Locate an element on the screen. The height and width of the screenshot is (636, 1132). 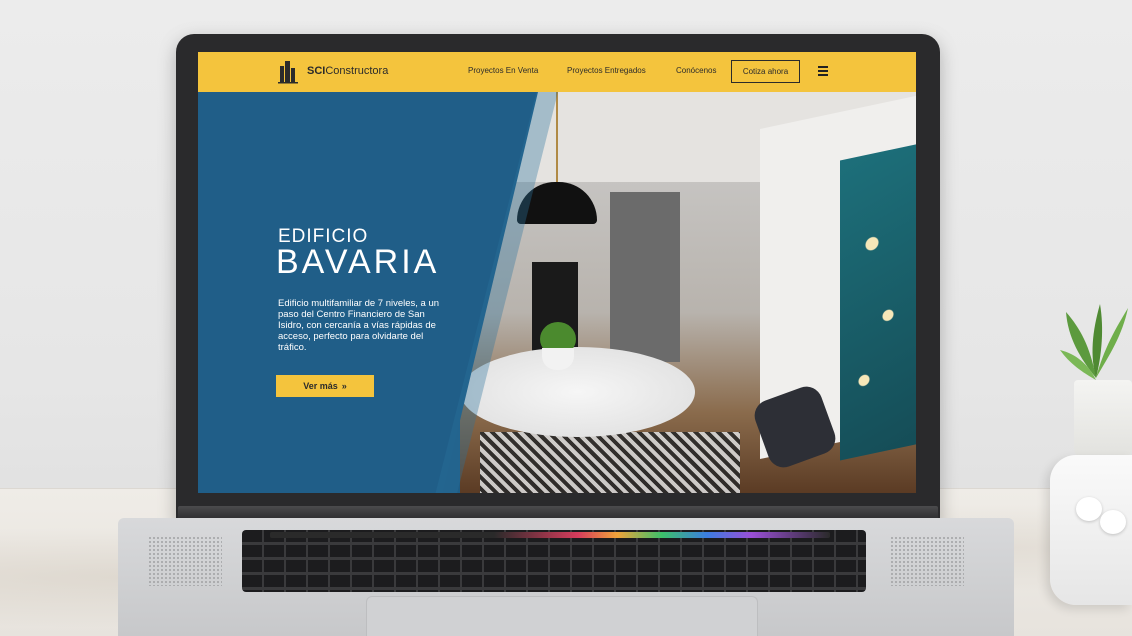
photo-painting is located at coordinates (878, 302).